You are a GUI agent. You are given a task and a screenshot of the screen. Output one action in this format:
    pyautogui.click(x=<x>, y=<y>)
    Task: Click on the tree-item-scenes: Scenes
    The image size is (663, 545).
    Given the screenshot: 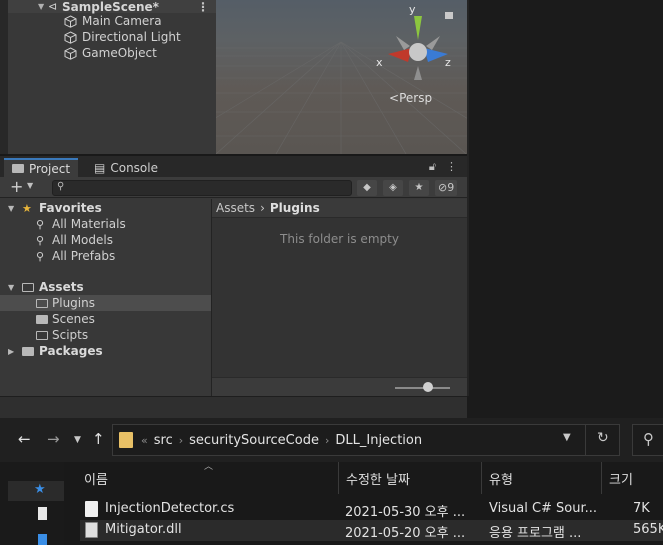 What is the action you would take?
    pyautogui.click(x=105, y=319)
    